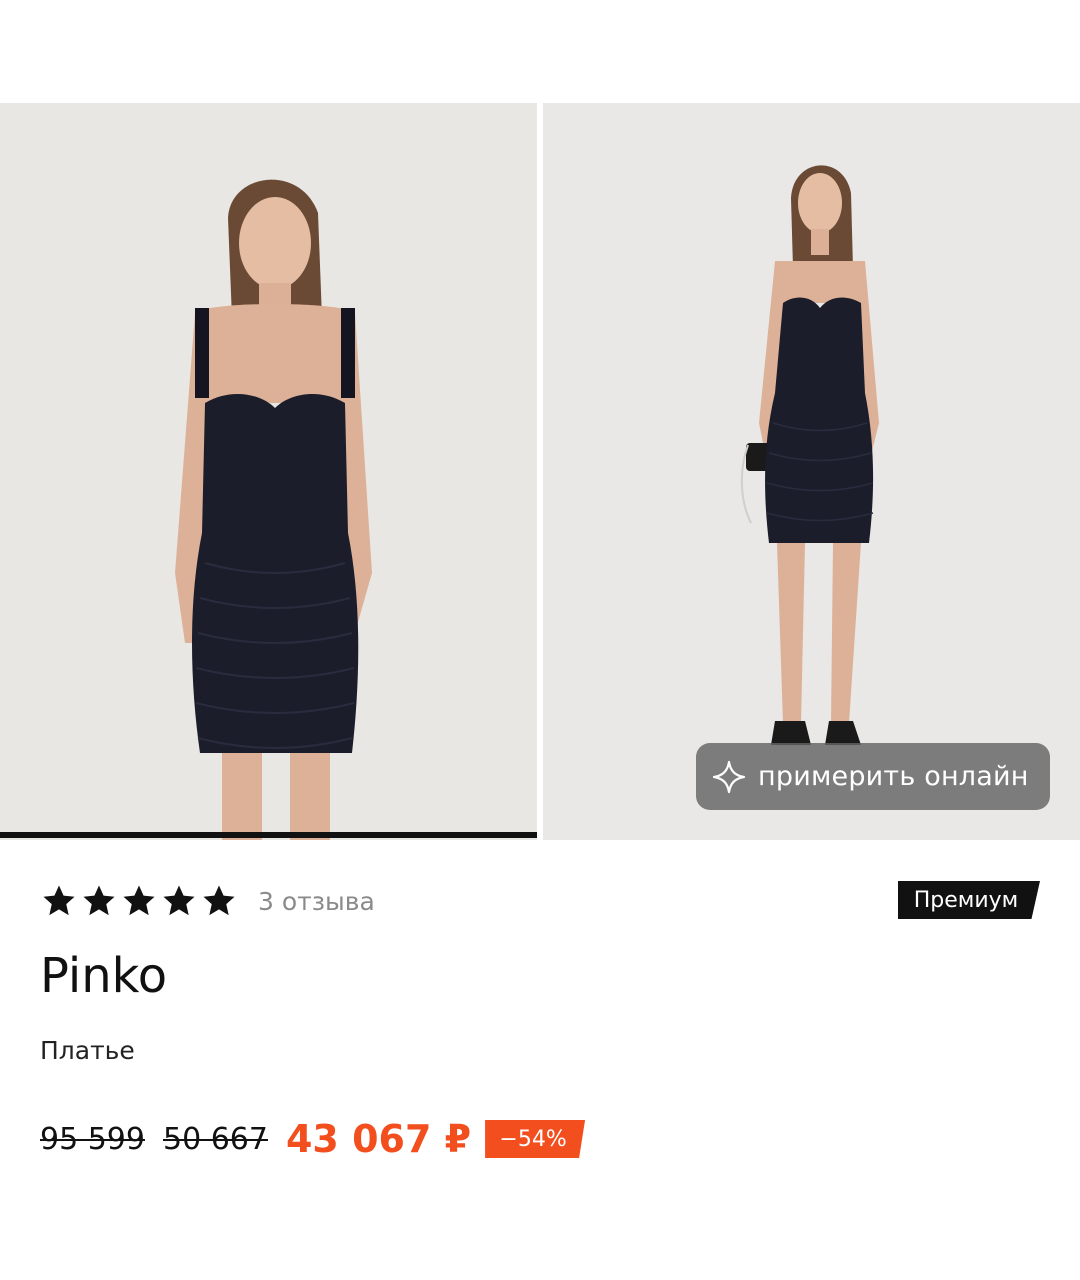 This screenshot has width=1080, height=1280. What do you see at coordinates (316, 901) in the screenshot?
I see `reviews-link: 3 отзыва` at bounding box center [316, 901].